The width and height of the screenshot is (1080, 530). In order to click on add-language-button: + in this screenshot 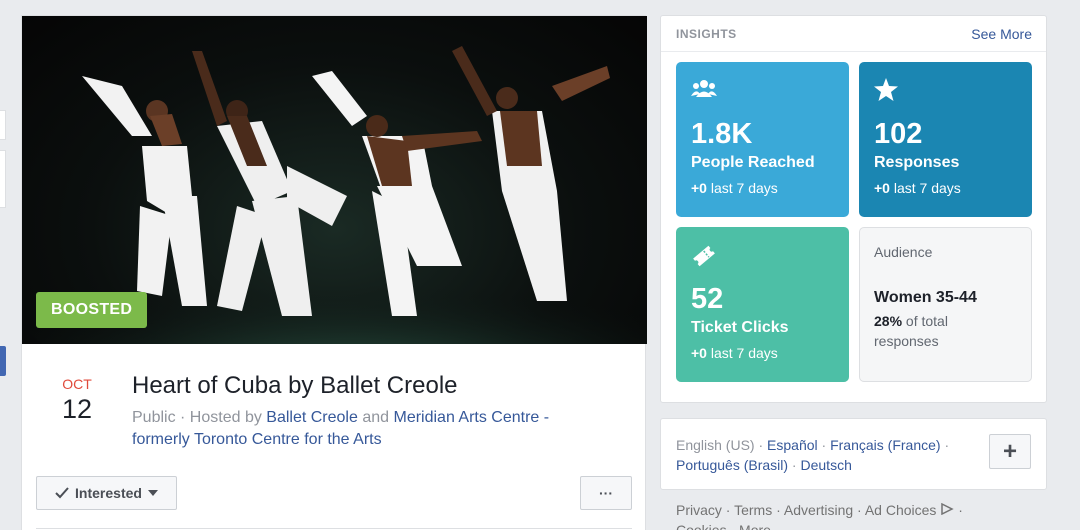, I will do `click(1010, 451)`.